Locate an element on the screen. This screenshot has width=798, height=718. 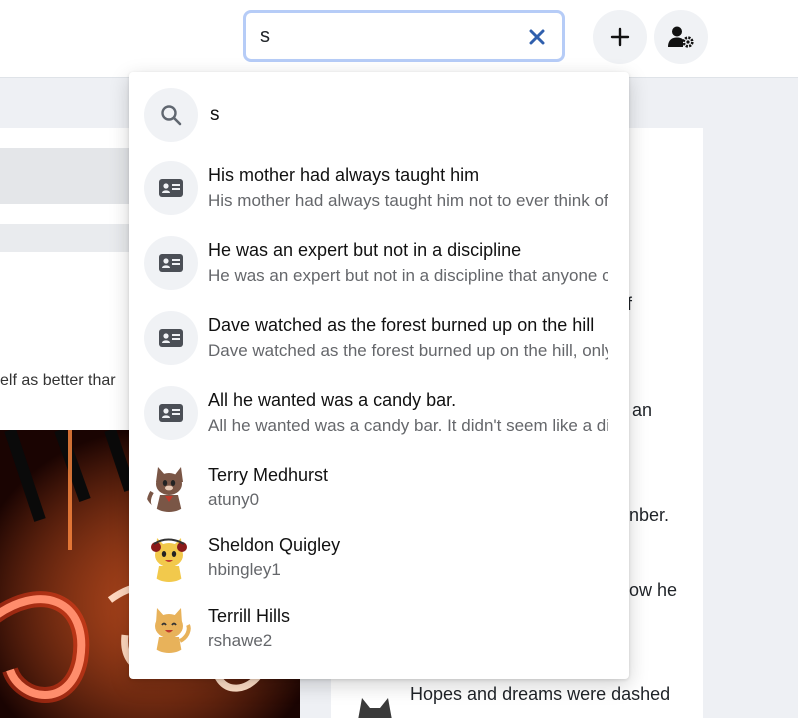
close-icon is located at coordinates (537, 37).